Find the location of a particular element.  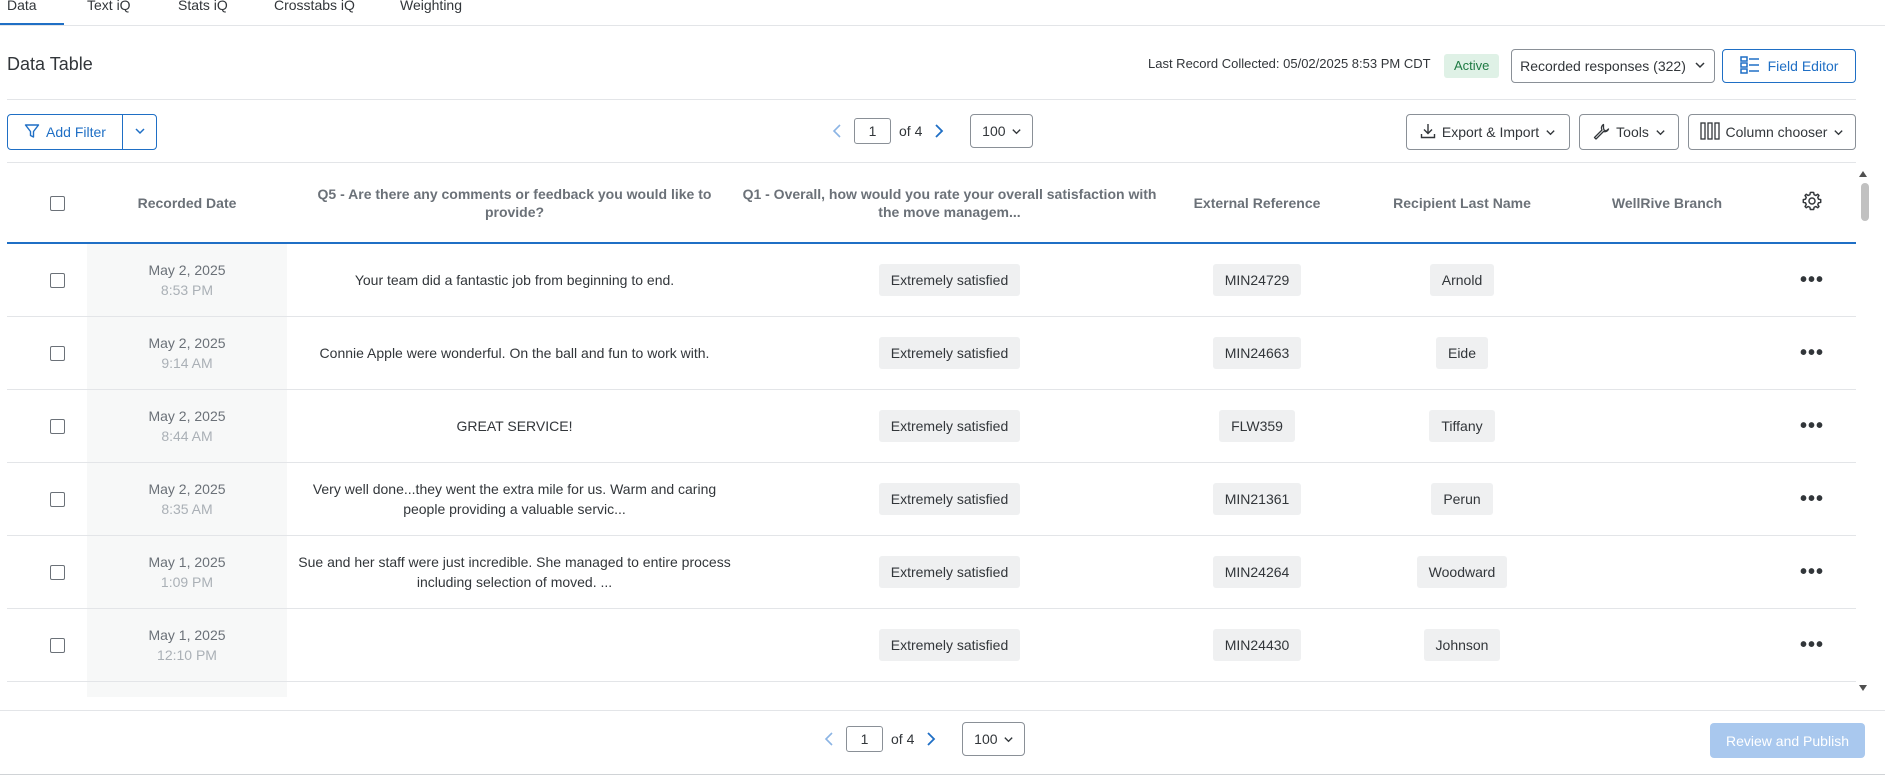

recorded-date: May 1, 2025 is located at coordinates (187, 562).